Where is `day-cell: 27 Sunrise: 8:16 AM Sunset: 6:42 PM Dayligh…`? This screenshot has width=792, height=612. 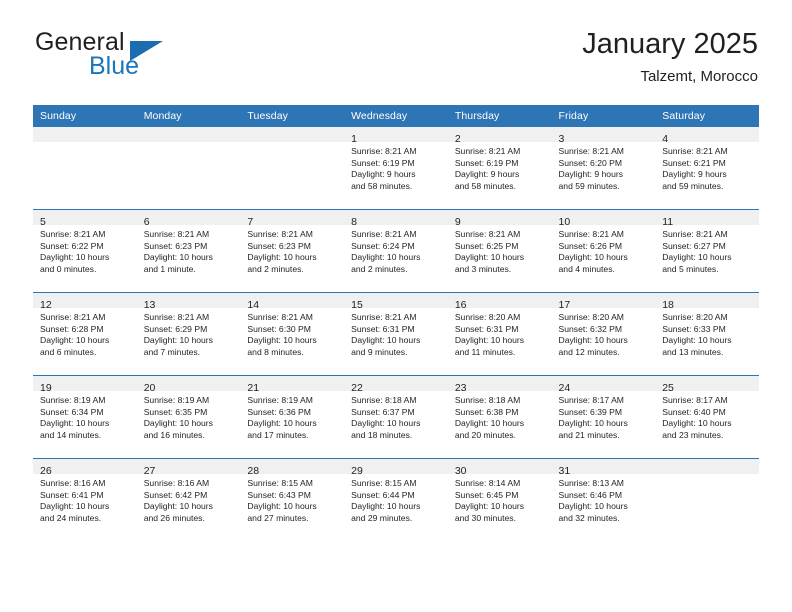
day-cell: 27 Sunrise: 8:16 AM Sunset: 6:42 PM Dayligh… is located at coordinates (188, 499).